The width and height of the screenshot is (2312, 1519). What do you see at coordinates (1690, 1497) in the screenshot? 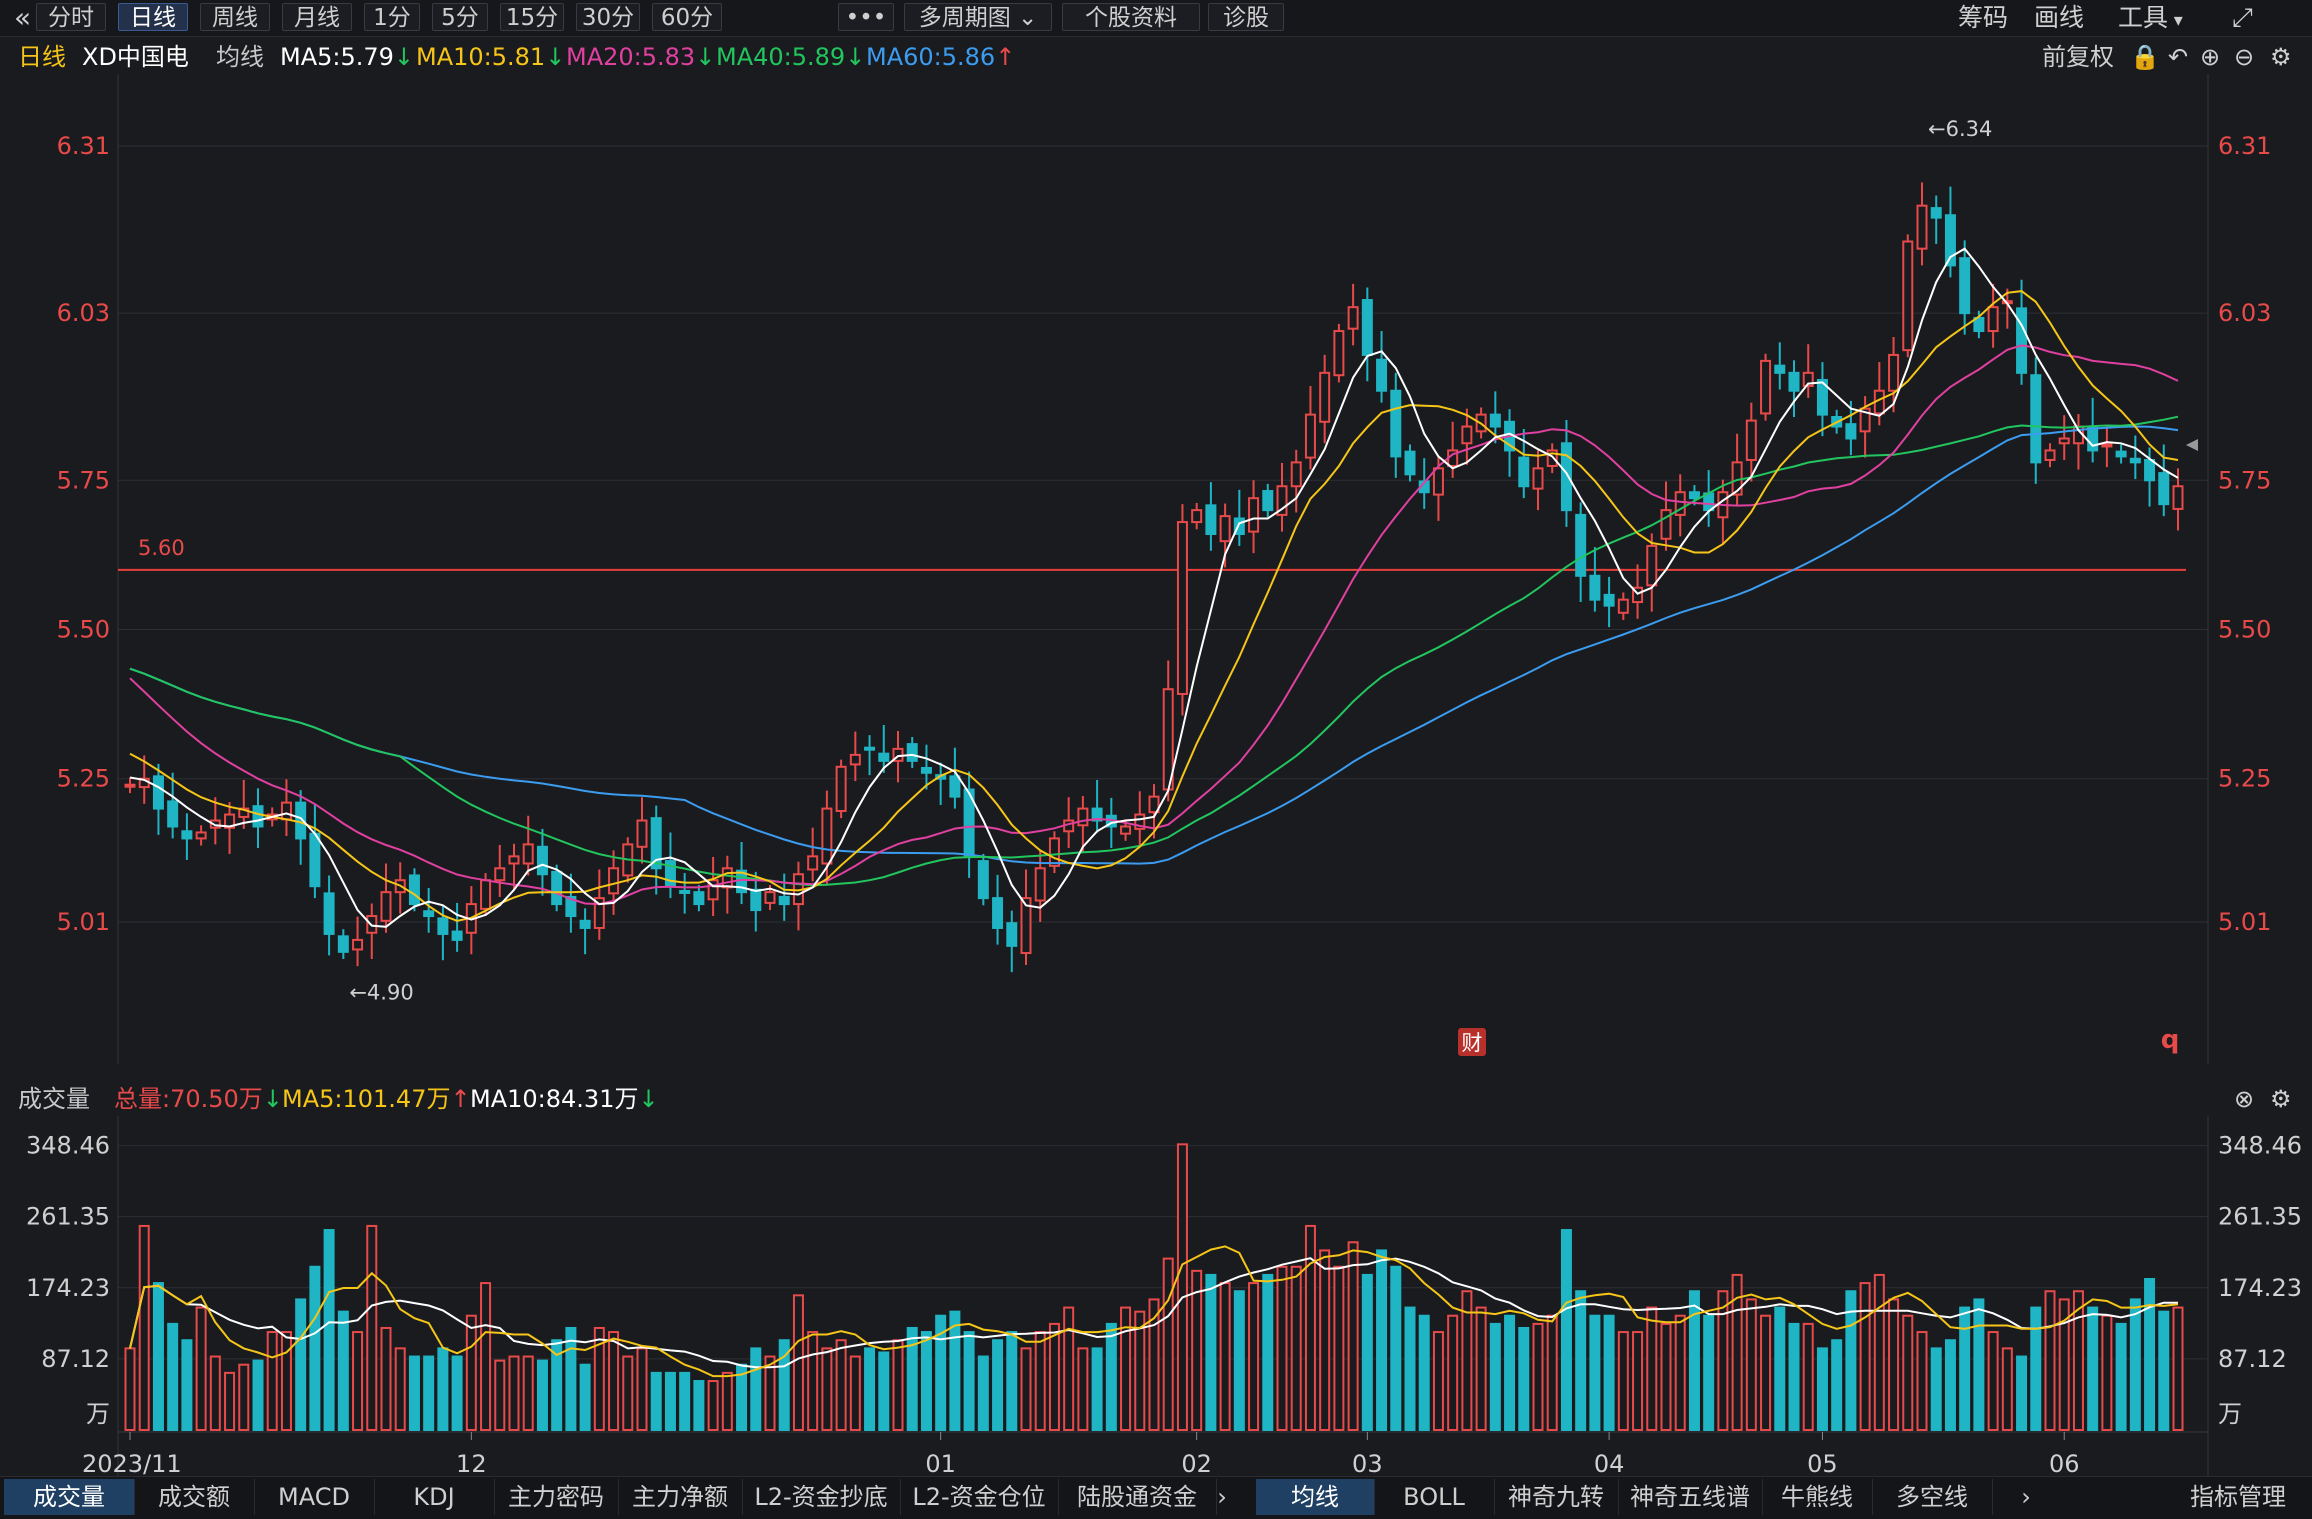
I see `overlay-tab-3: 神奇五线谱` at bounding box center [1690, 1497].